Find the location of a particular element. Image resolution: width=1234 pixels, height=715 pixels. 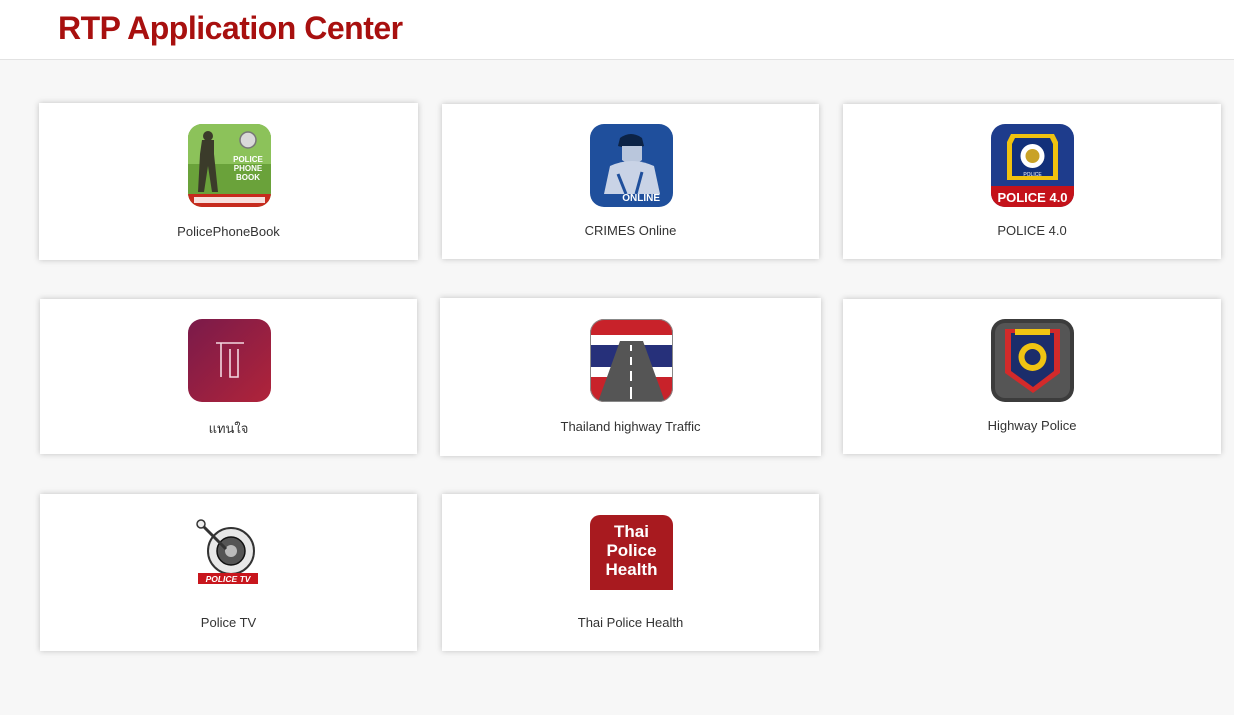

app-label: Thai Police Health is located at coordinates (630, 622).